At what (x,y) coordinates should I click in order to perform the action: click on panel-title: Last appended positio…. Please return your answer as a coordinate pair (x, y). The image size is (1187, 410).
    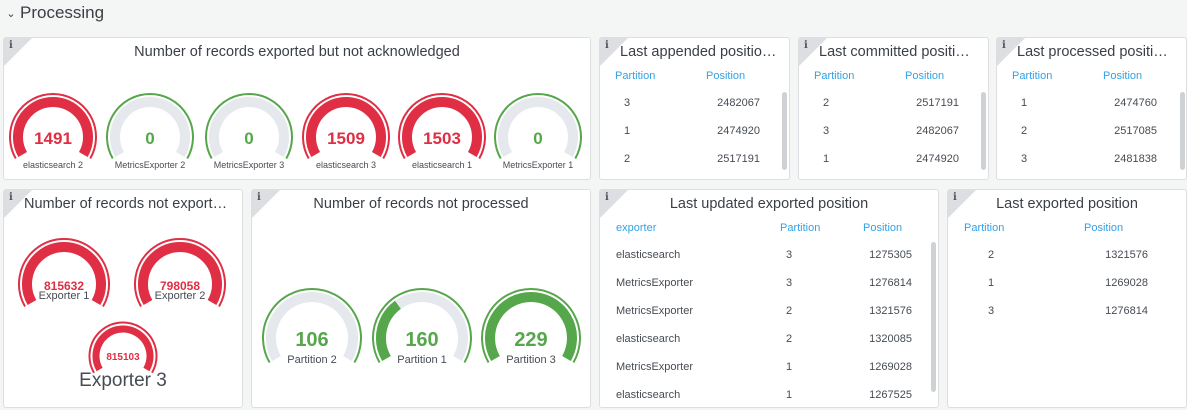
    Looking at the image, I should click on (701, 52).